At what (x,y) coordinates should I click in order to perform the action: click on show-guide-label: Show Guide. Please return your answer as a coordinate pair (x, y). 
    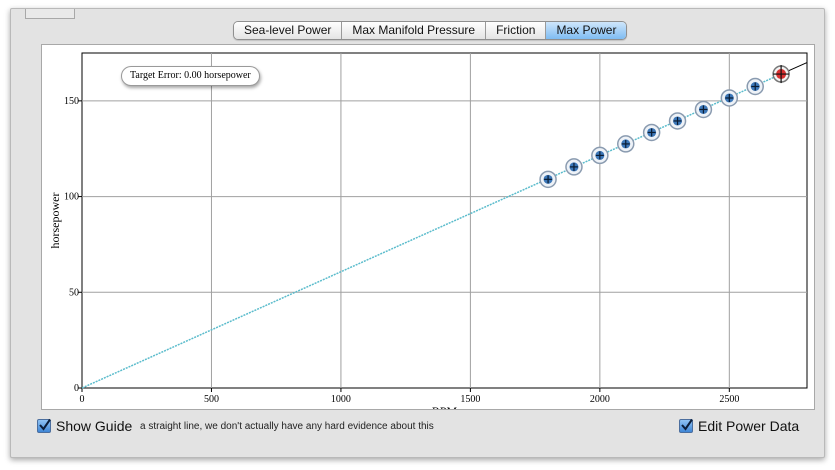
    Looking at the image, I should click on (94, 426).